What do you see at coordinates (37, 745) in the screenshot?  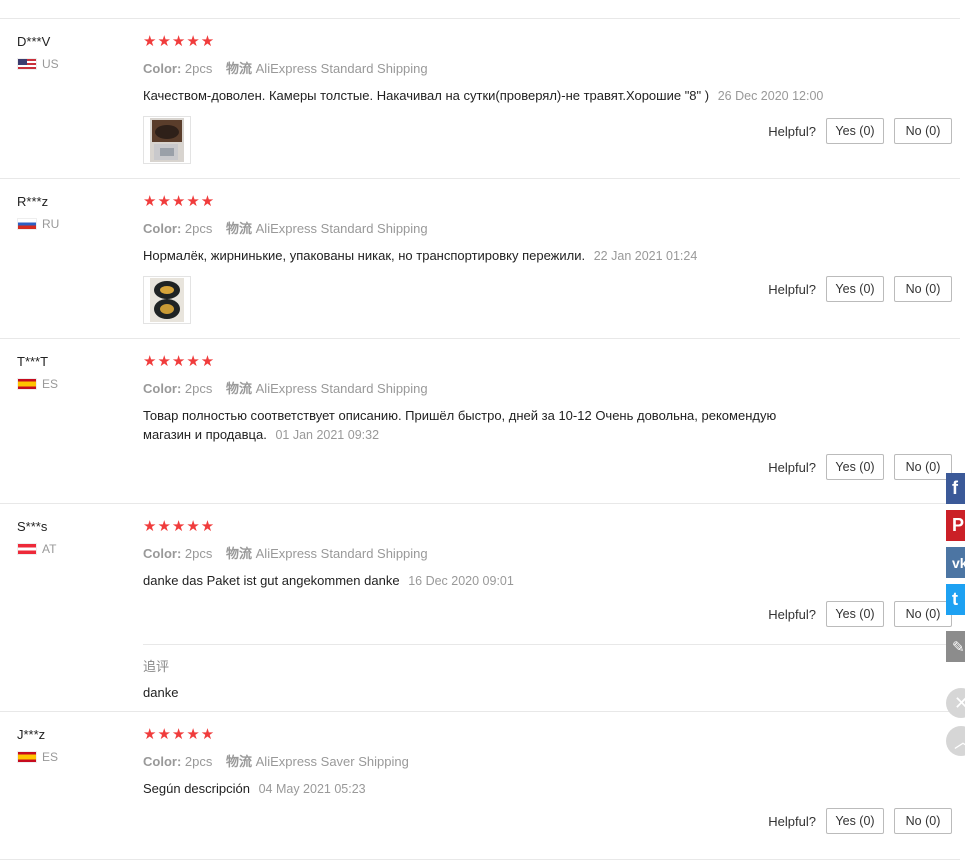 I see `reviewer-info: J***z ES` at bounding box center [37, 745].